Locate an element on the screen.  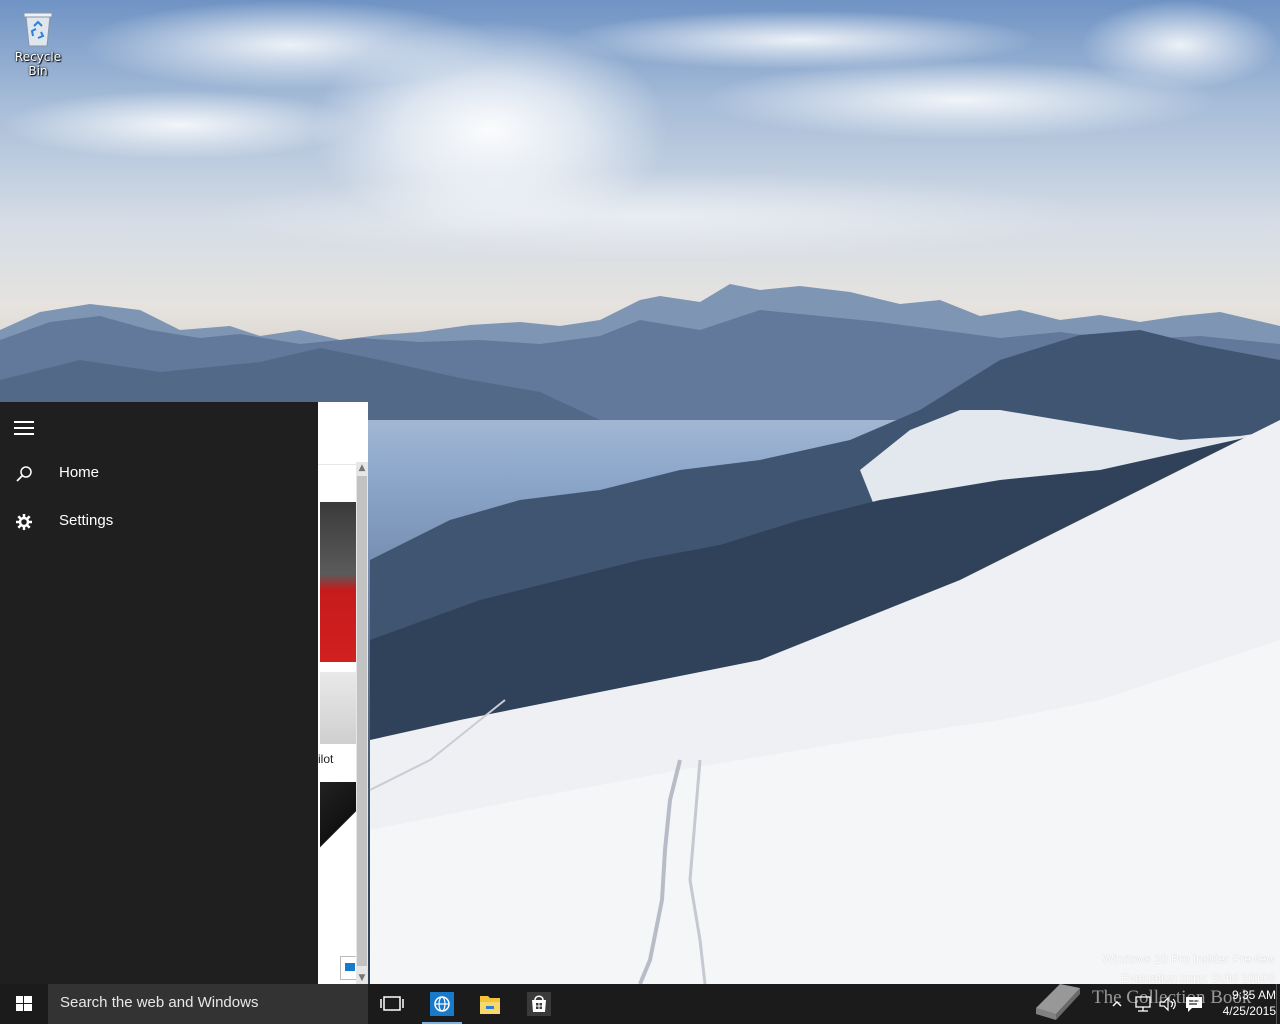
clock-time: 9:35 AM is located at coordinates (1253, 995).